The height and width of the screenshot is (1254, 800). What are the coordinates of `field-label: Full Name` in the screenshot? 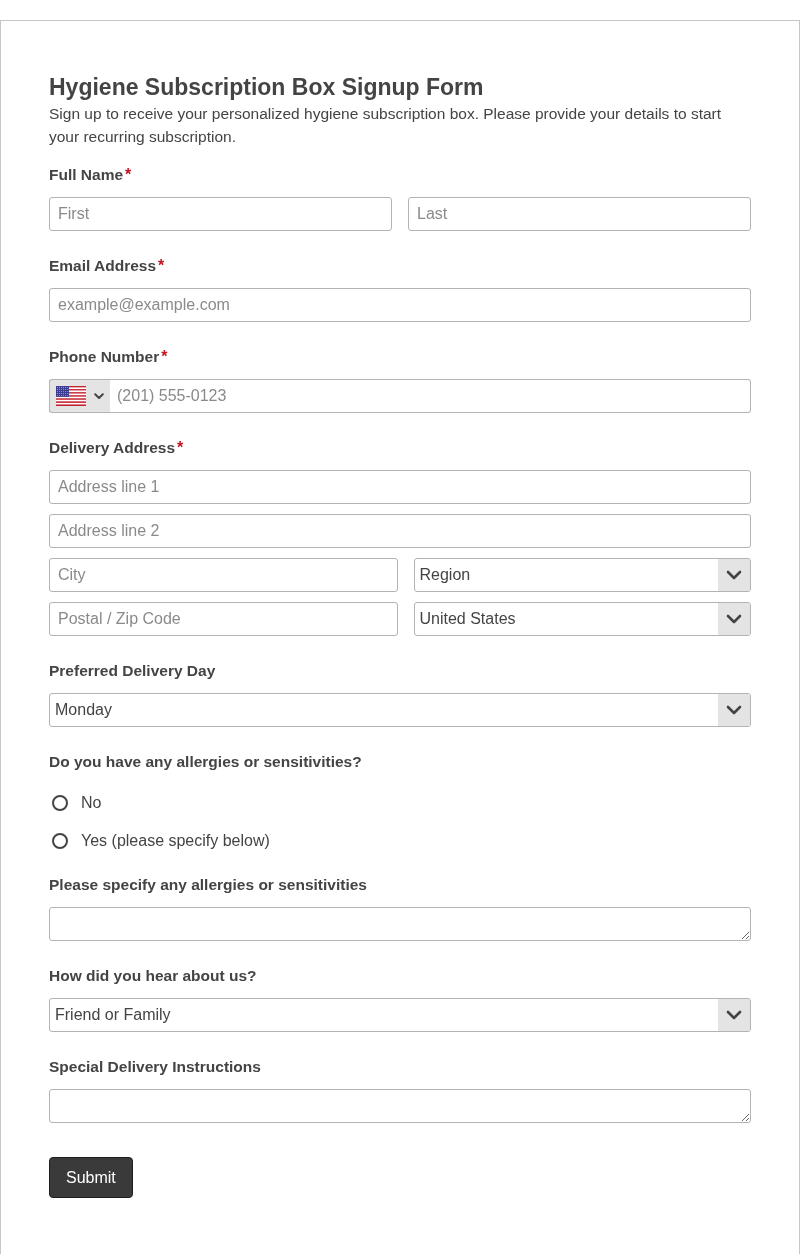 It's located at (86, 175).